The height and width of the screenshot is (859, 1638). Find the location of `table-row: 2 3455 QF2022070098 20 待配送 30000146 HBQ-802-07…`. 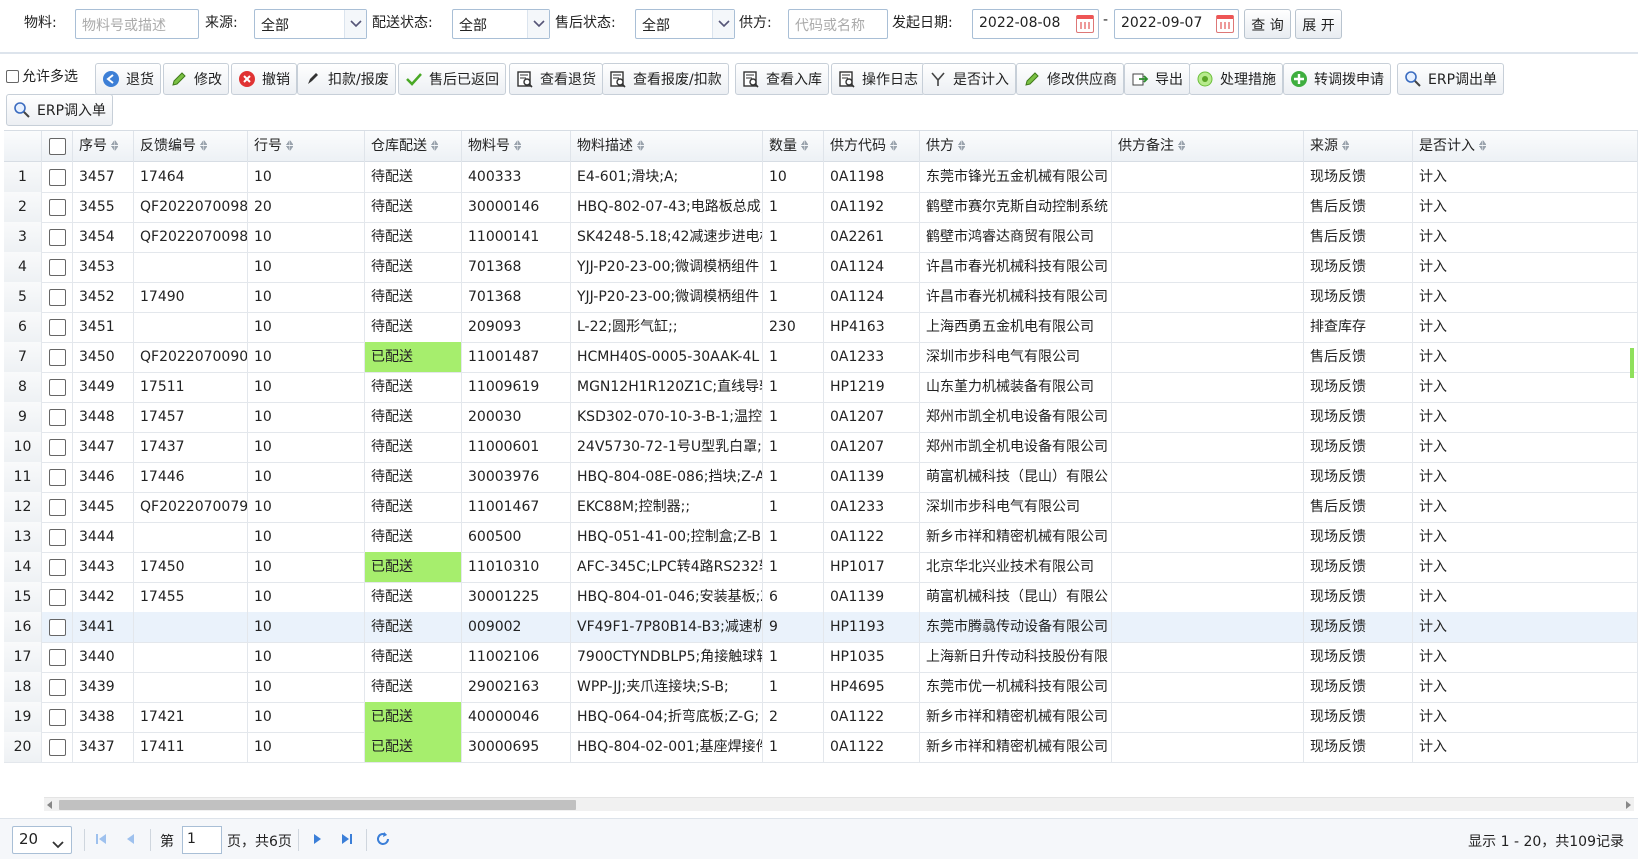

table-row: 2 3455 QF2022070098 20 待配送 30000146 HBQ-802-07… is located at coordinates (821, 207).